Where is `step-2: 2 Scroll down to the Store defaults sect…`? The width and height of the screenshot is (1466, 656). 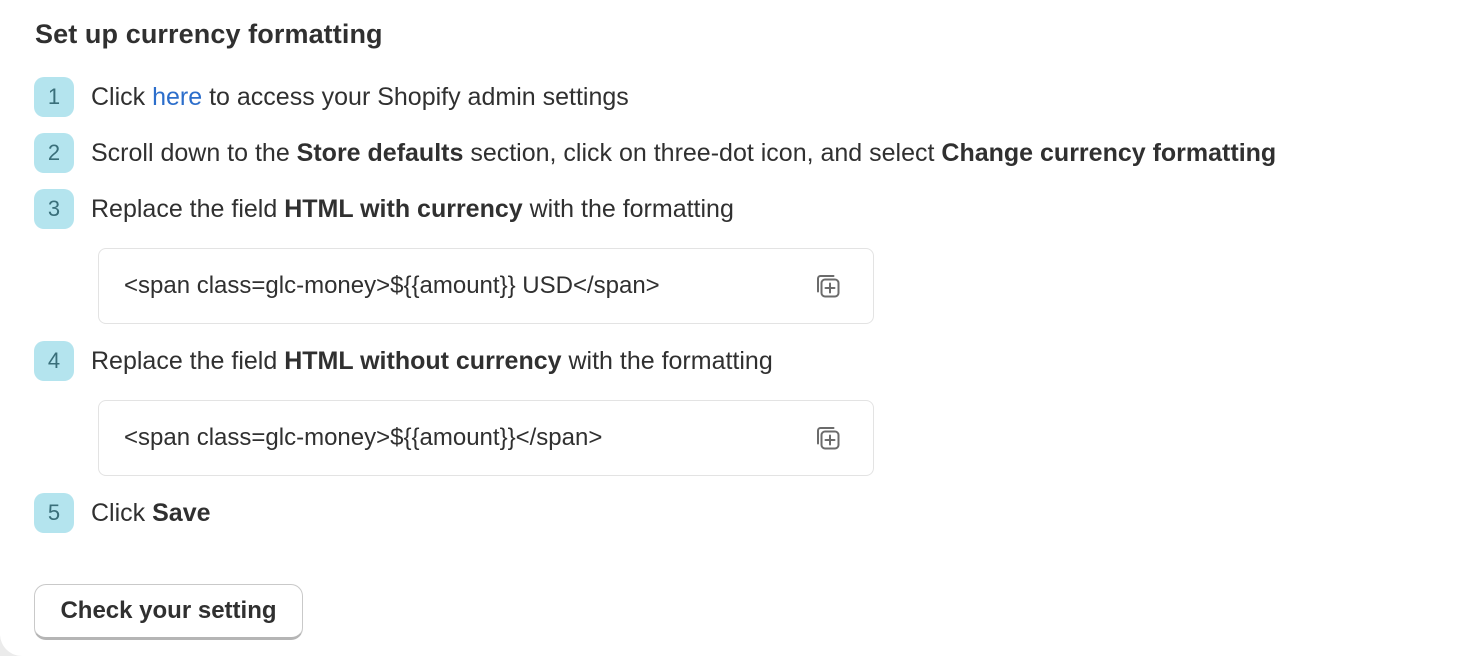 step-2: 2 Scroll down to the Store defaults sect… is located at coordinates (655, 153).